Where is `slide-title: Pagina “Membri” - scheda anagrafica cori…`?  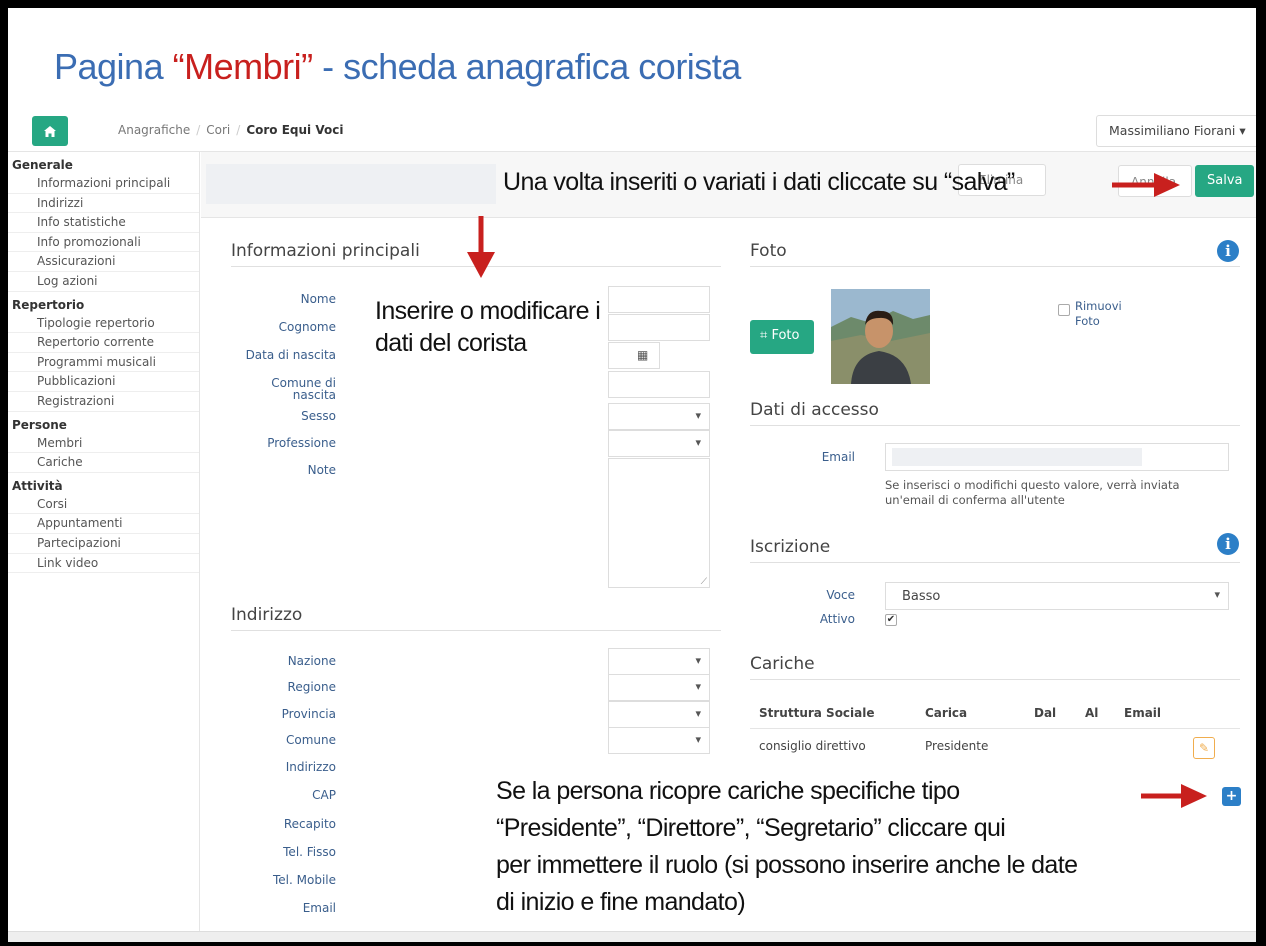
slide-title: Pagina “Membri” - scheda anagrafica cori… is located at coordinates (397, 66).